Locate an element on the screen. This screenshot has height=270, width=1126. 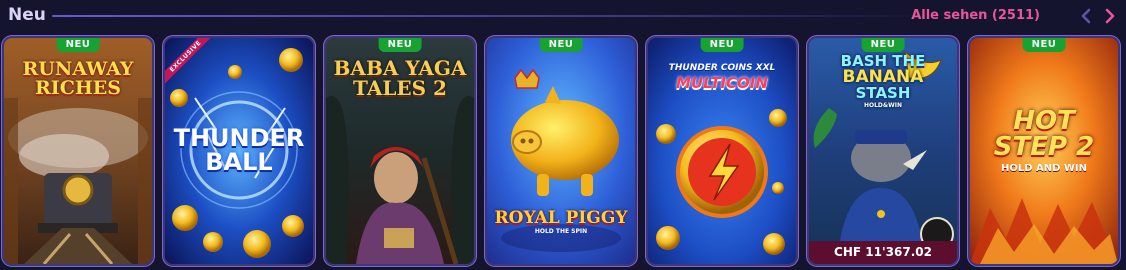
game-logo: BABA YAGA TALES 2 is located at coordinates (400, 78).